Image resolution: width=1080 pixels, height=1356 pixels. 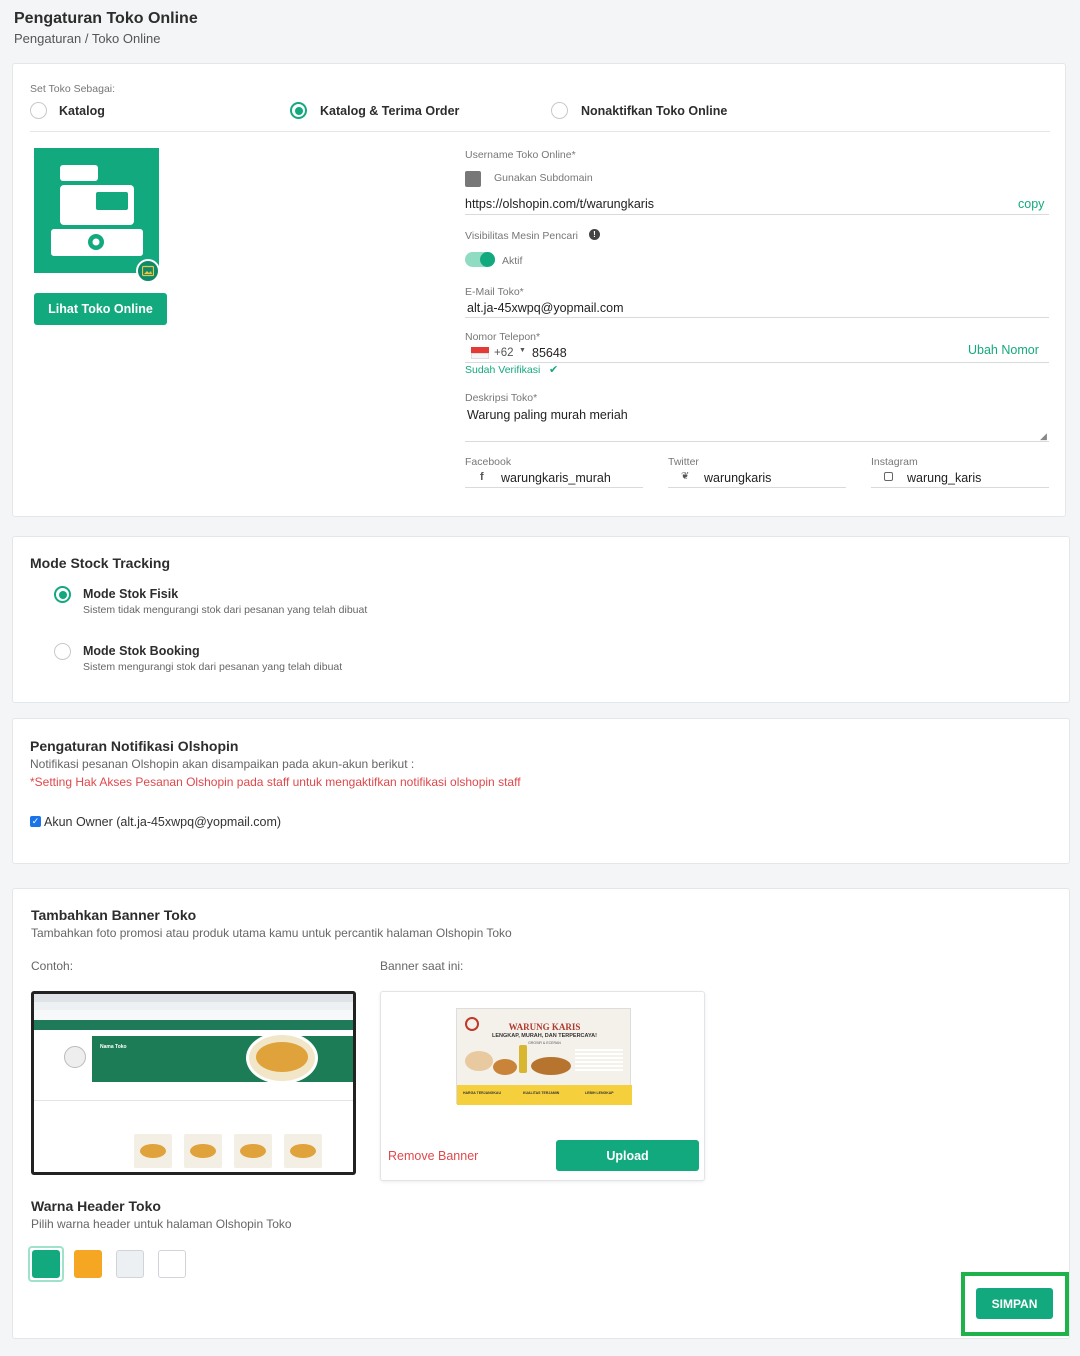 I want to click on toggle-knob, so click(x=487, y=259).